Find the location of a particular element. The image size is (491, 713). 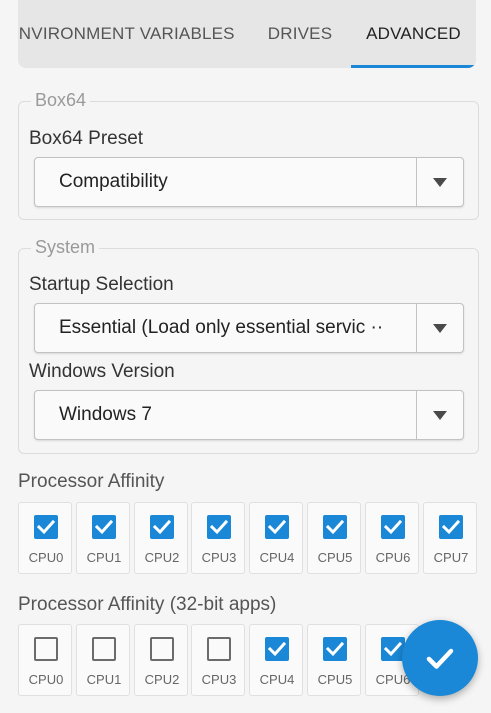

confirm-fab is located at coordinates (440, 658).